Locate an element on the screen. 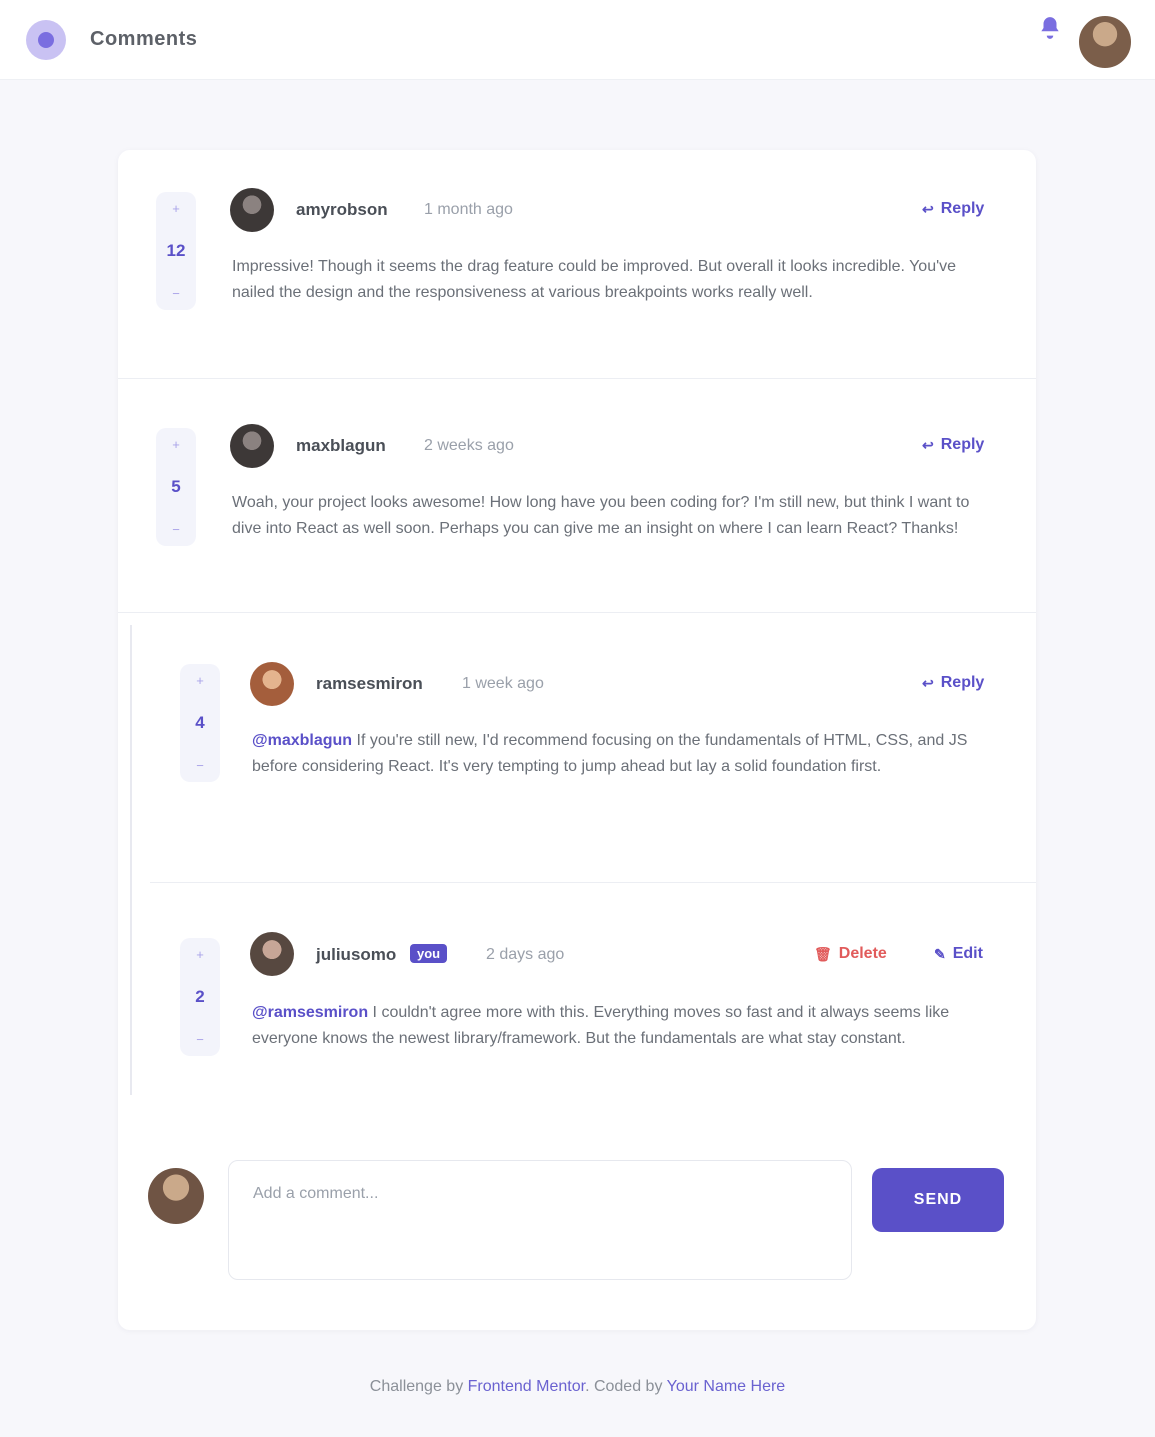 The width and height of the screenshot is (1155, 1437). bell-icon is located at coordinates (1050, 28).